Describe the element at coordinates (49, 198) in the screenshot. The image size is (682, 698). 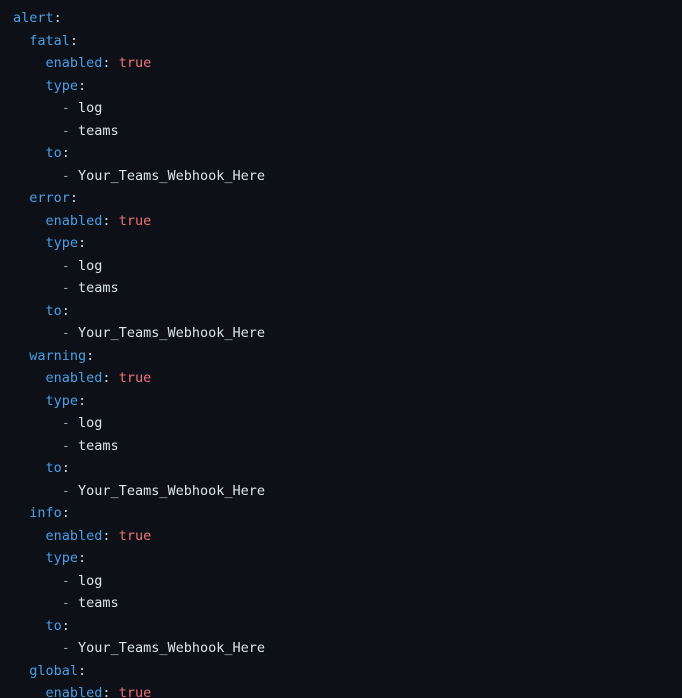
I see `yaml-key: error` at that location.